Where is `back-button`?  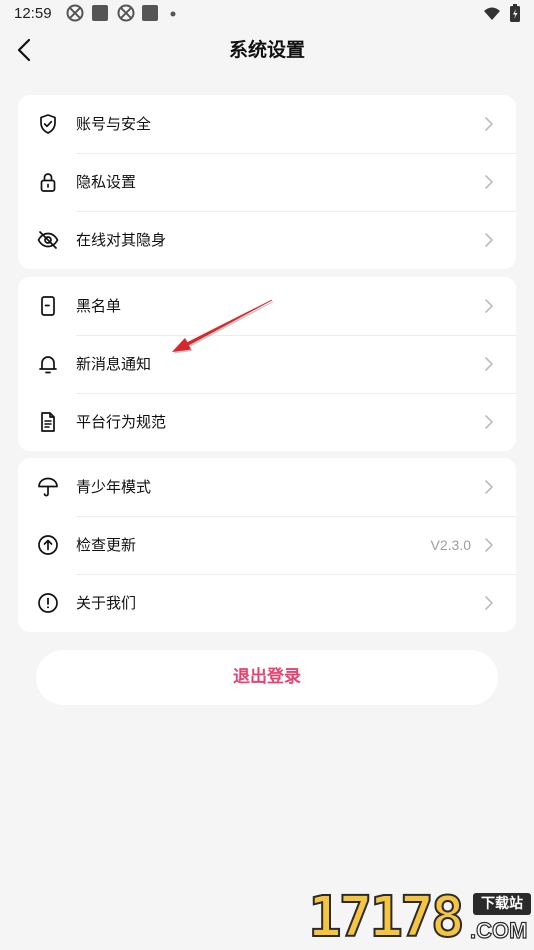
back-button is located at coordinates (26, 50).